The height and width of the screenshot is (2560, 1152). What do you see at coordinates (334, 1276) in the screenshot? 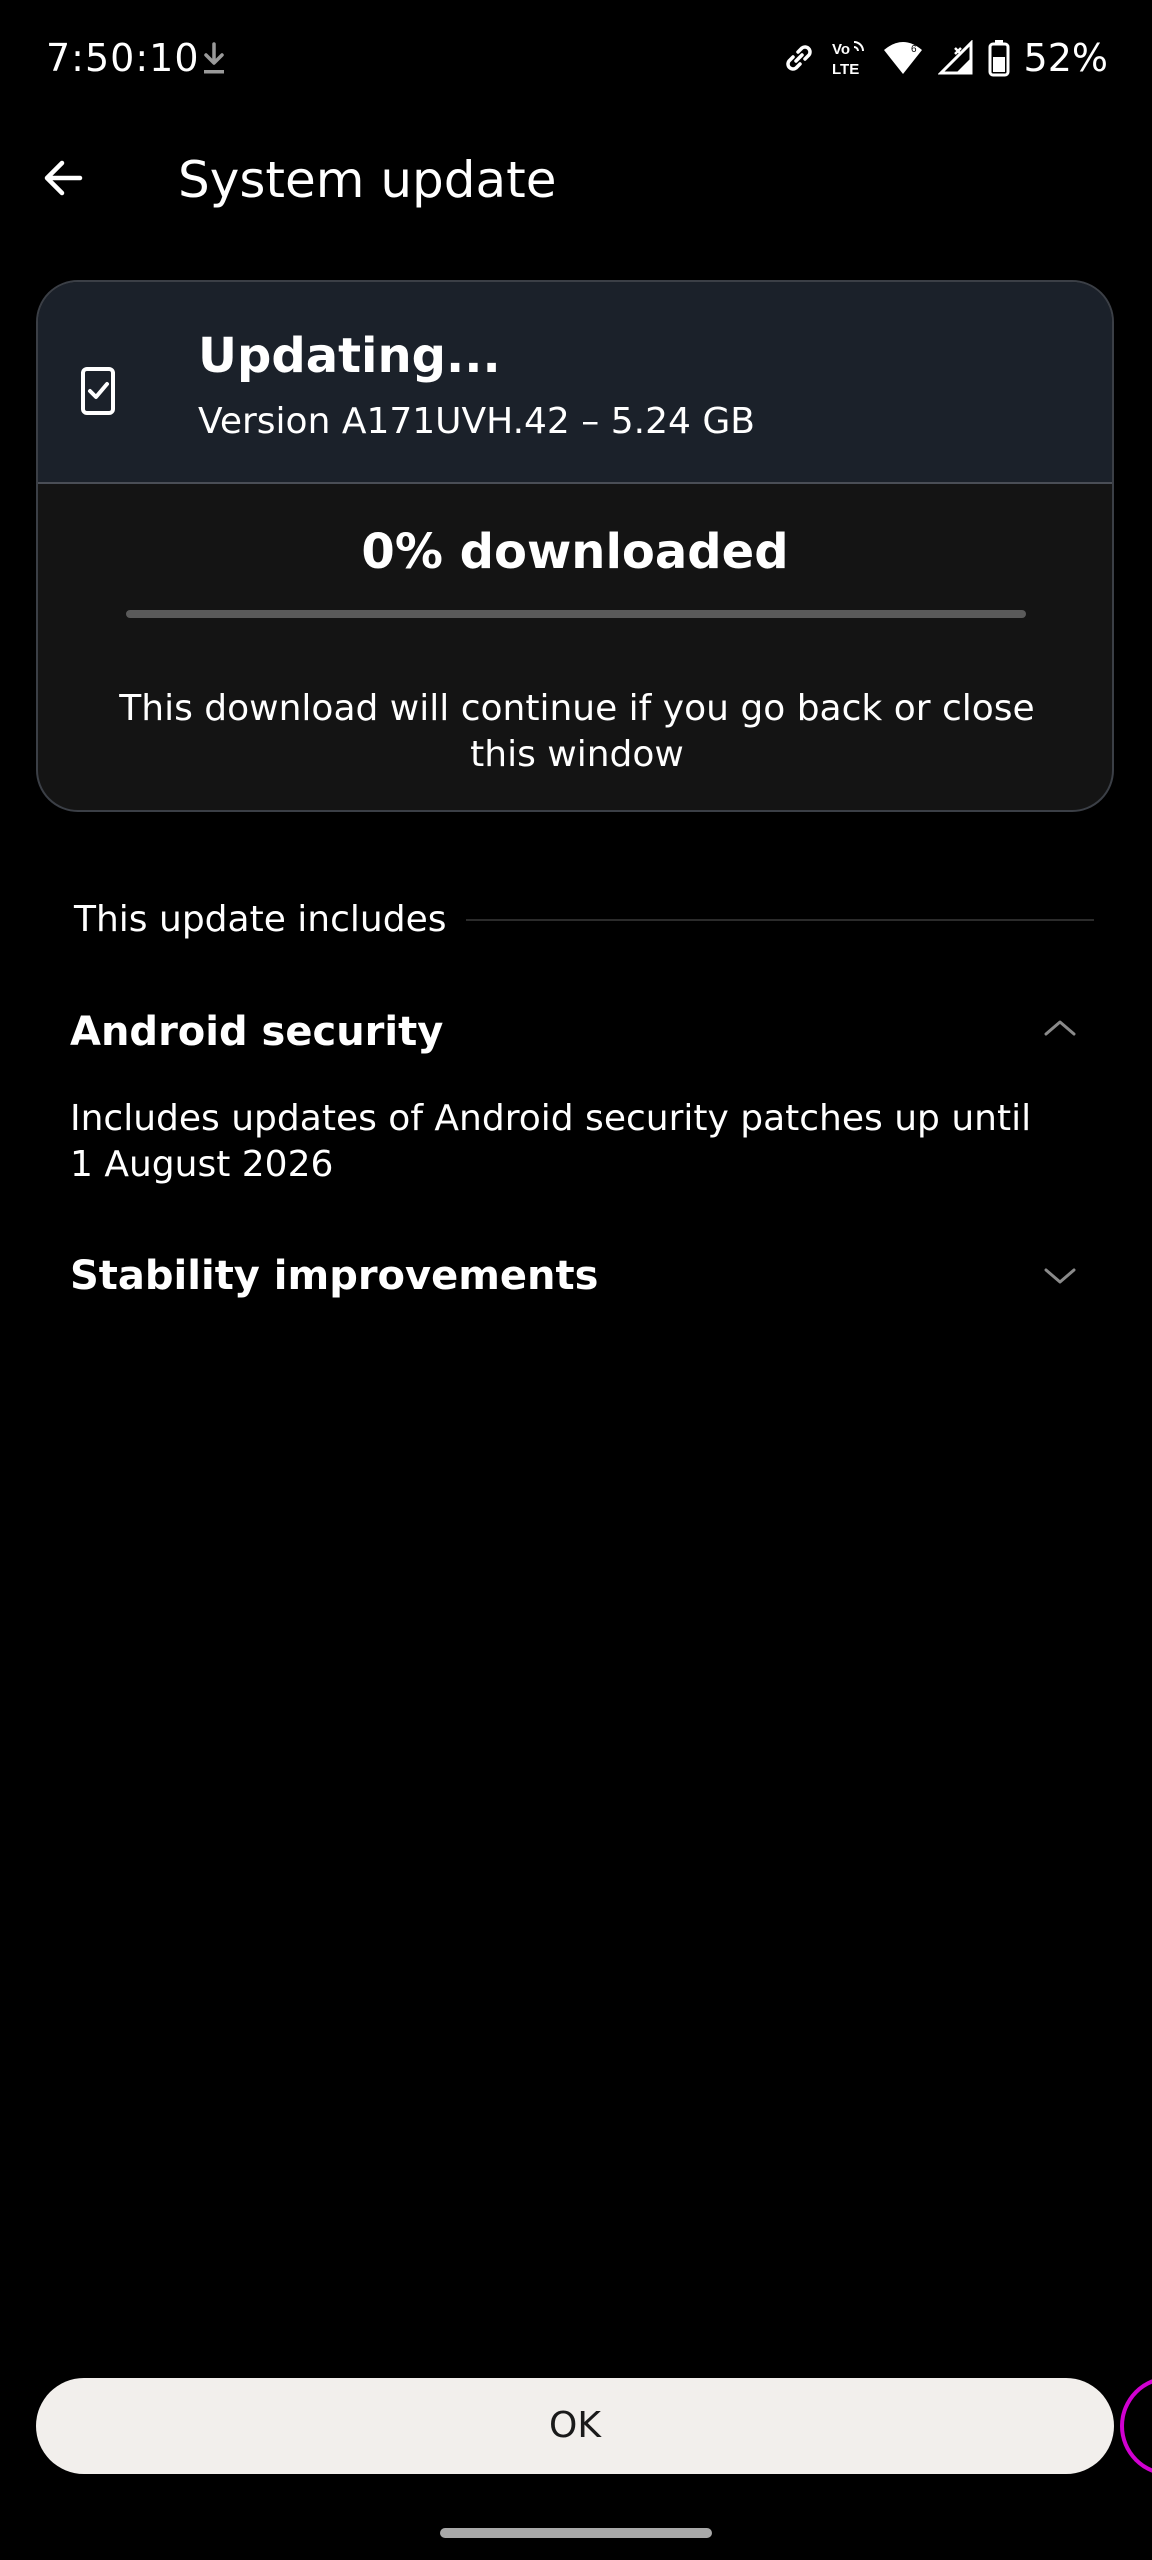
I see `accordion-stability-improvements: Stability improvements` at bounding box center [334, 1276].